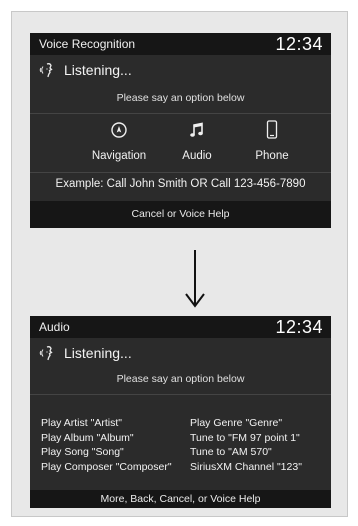  I want to click on more-back-cancel-help-button: More, Back, Cancel, or Voice Help, so click(180, 499).